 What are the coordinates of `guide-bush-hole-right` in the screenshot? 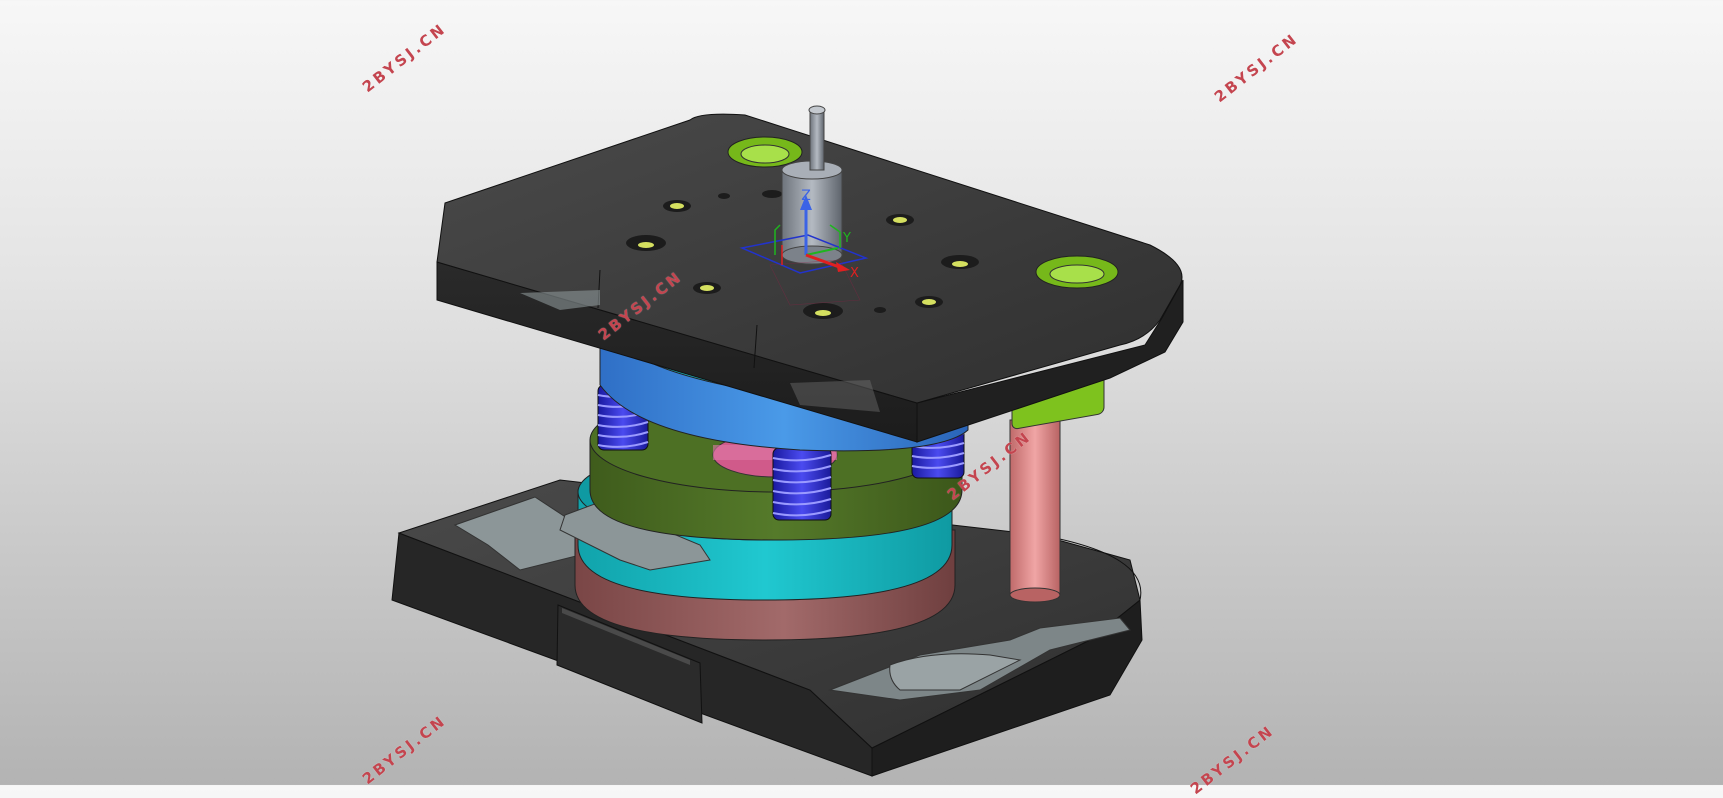 It's located at (1077, 272).